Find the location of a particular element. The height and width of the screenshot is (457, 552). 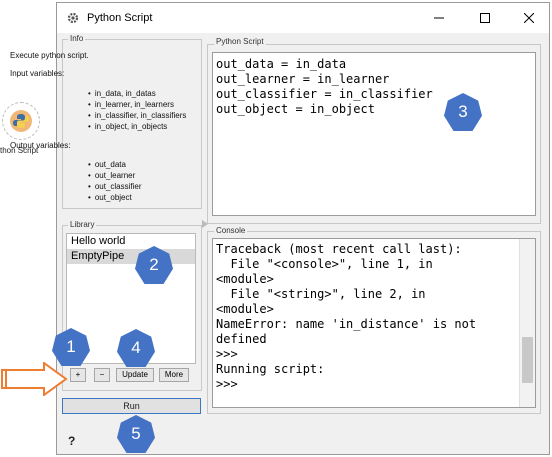

console-line: File "<string>", line 2, in is located at coordinates (321, 294).